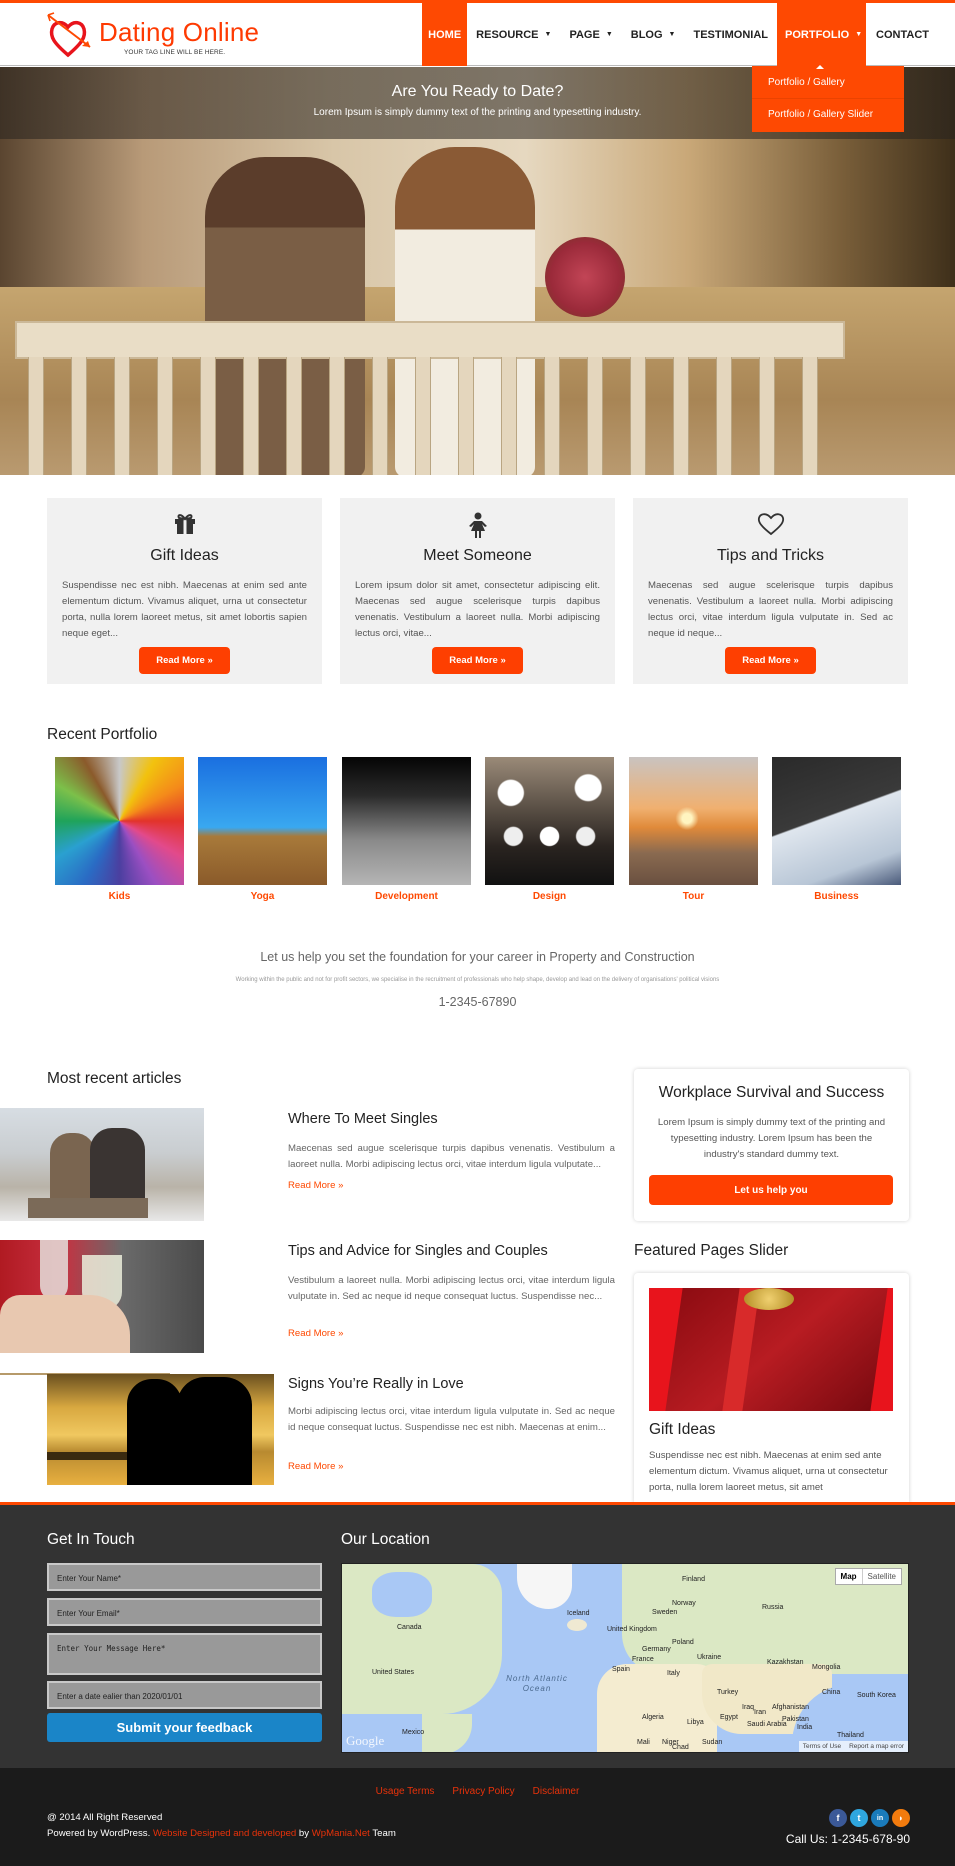 This screenshot has height=1866, width=955. What do you see at coordinates (901, 1818) in the screenshot?
I see `rss-icon: ◗` at bounding box center [901, 1818].